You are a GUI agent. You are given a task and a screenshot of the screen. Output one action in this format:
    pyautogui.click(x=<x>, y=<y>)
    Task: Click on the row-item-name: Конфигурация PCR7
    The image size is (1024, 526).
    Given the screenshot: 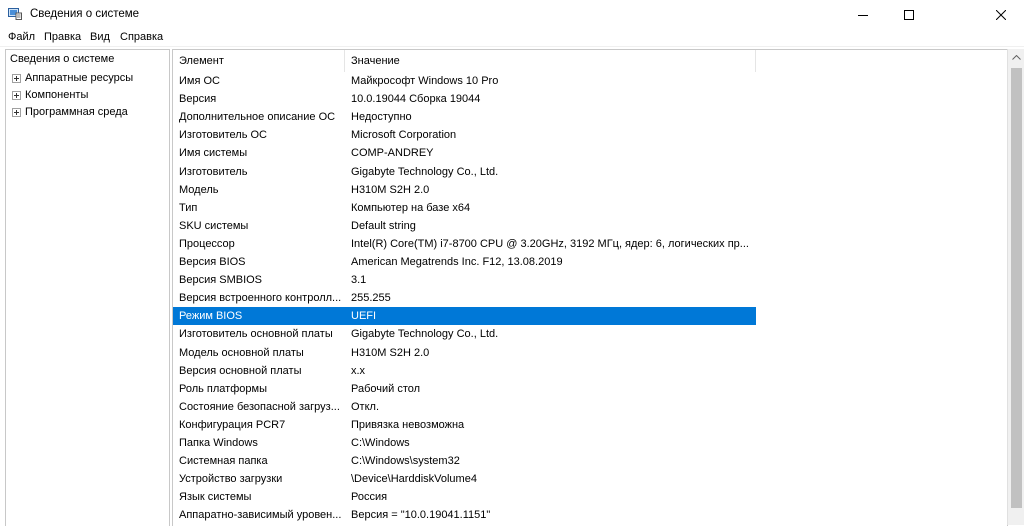 What is the action you would take?
    pyautogui.click(x=232, y=424)
    